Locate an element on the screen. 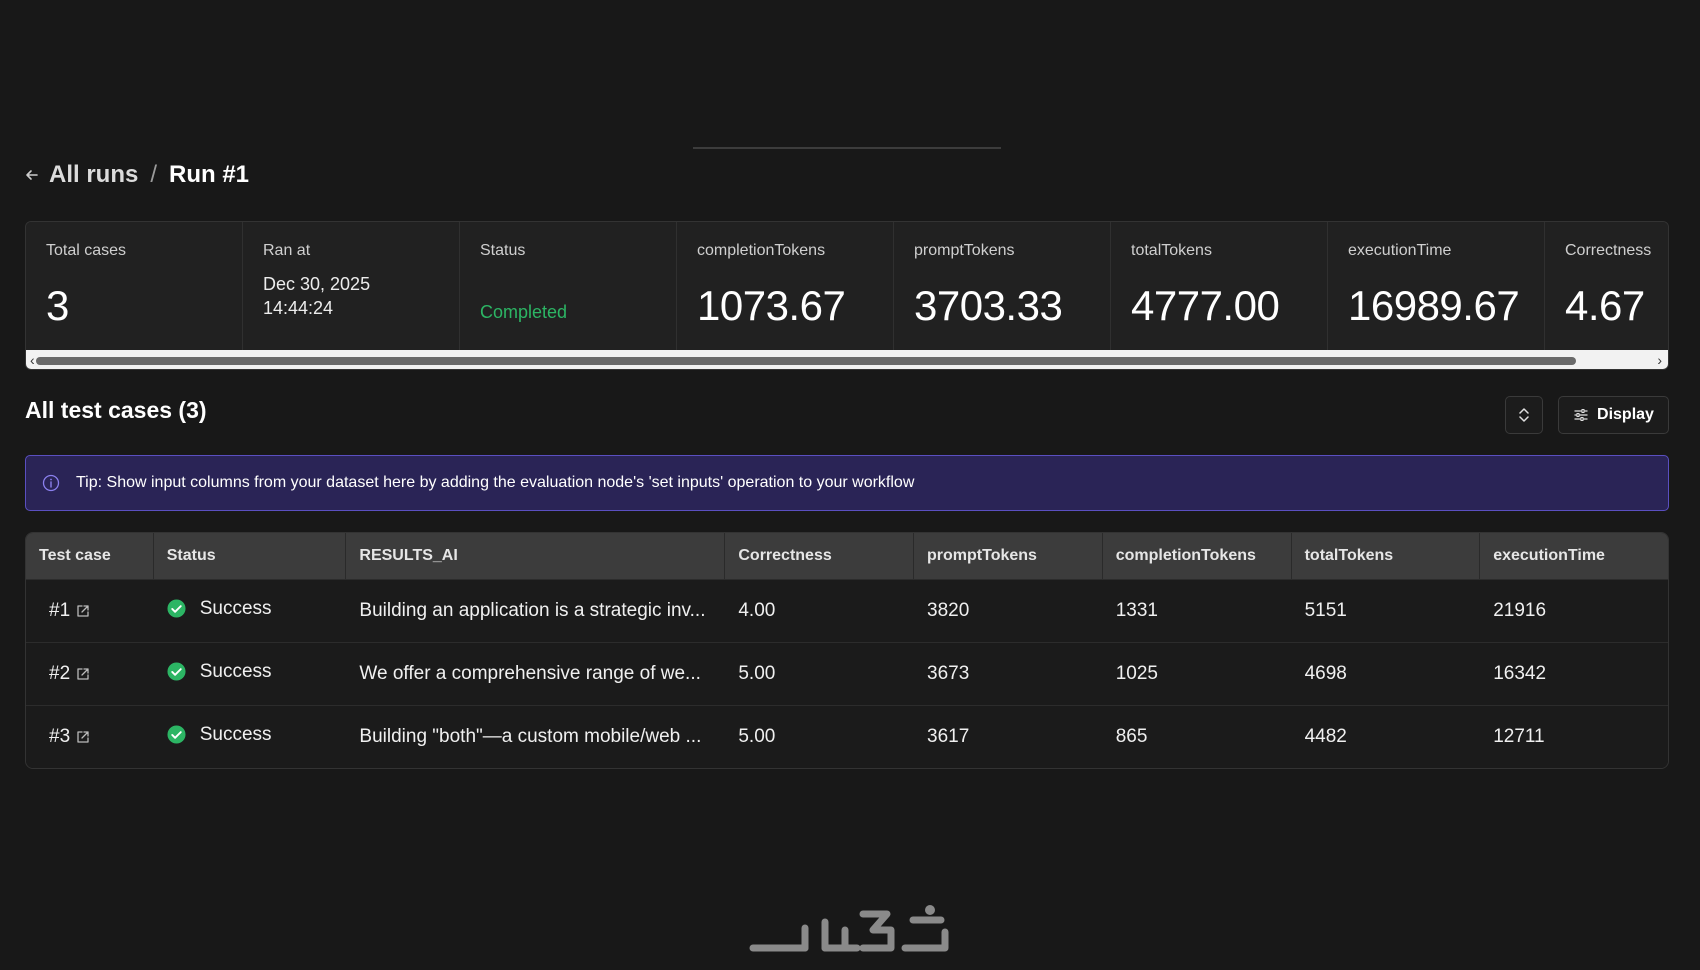 Image resolution: width=1700 pixels, height=970 pixels. breadcrumb-current: Run #1 is located at coordinates (209, 174).